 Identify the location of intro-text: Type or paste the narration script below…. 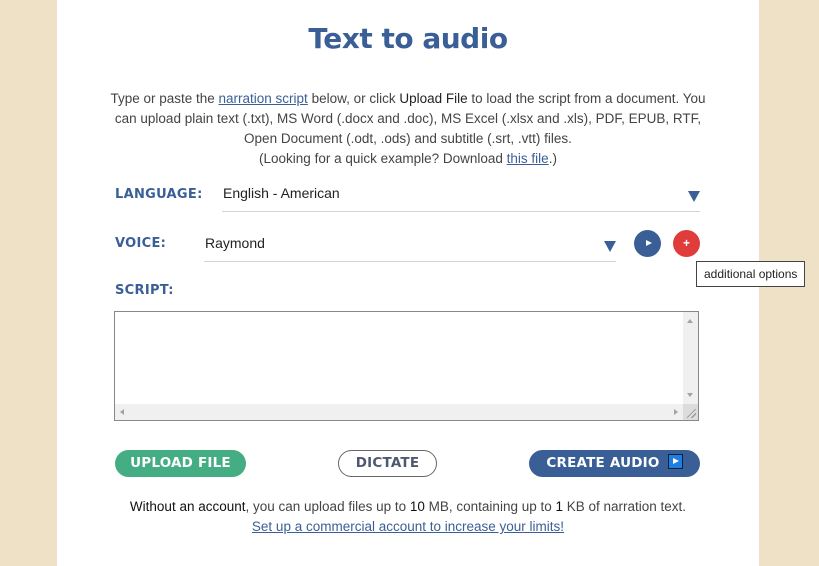
(408, 129).